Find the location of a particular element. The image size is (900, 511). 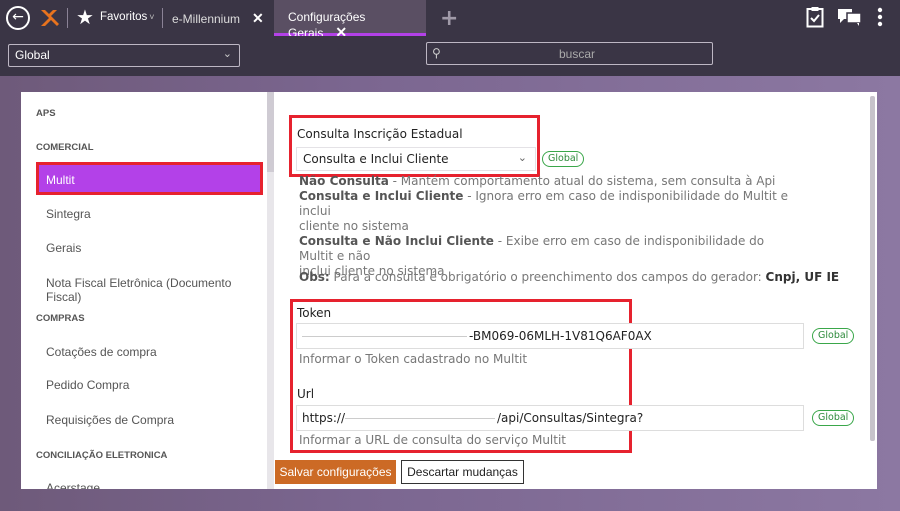

sidebar-item-multit: Multit is located at coordinates (149, 178).